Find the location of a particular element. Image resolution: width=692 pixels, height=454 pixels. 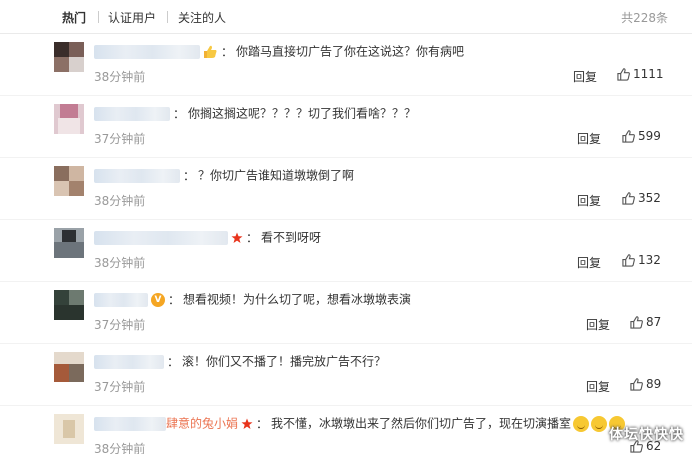

like-button: 132 is located at coordinates (641, 260).